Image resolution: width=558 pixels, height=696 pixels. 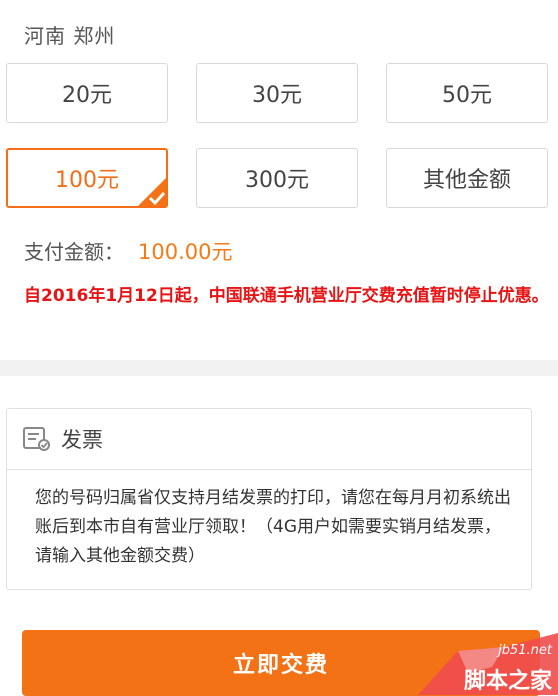 What do you see at coordinates (525, 650) in the screenshot?
I see `watermark-site: jb51.net` at bounding box center [525, 650].